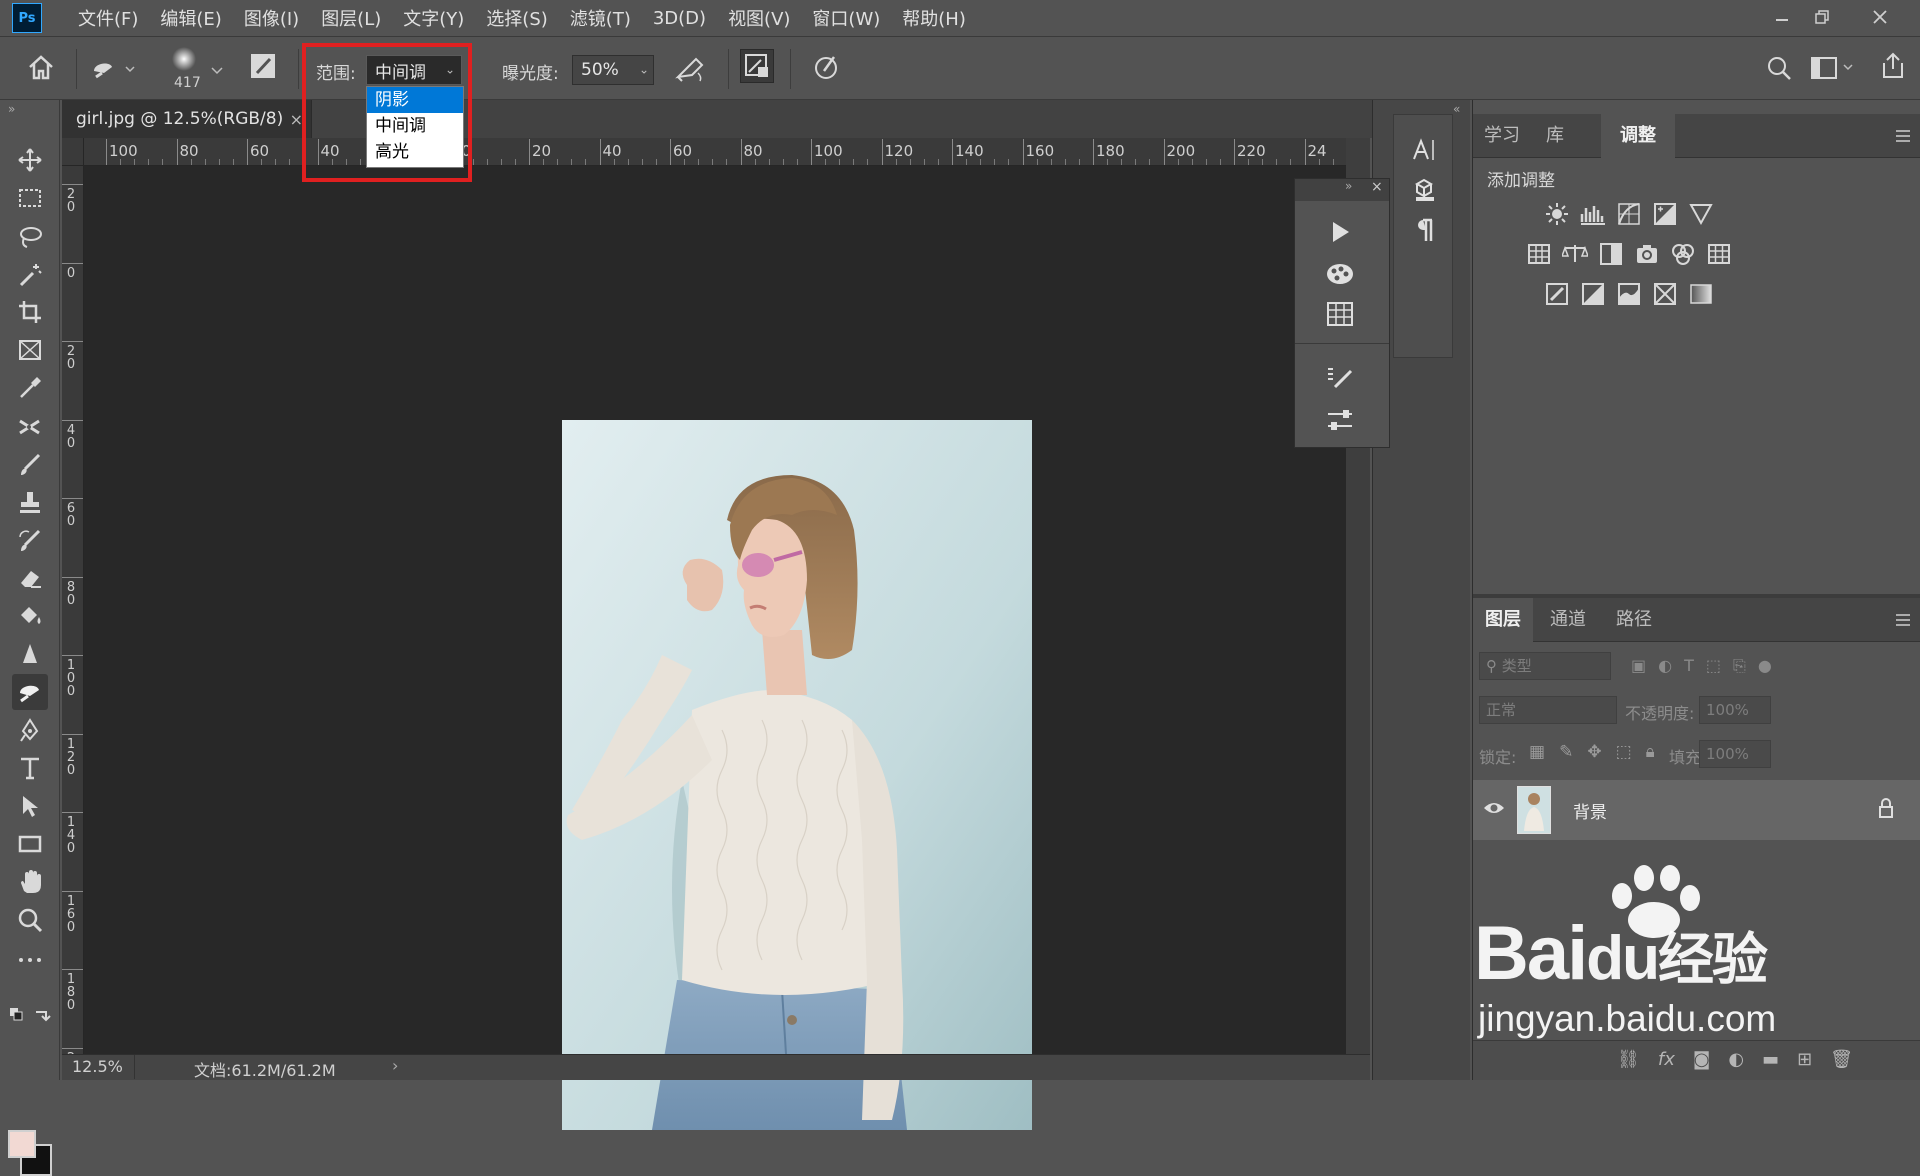  I want to click on hand-tool, so click(30, 882).